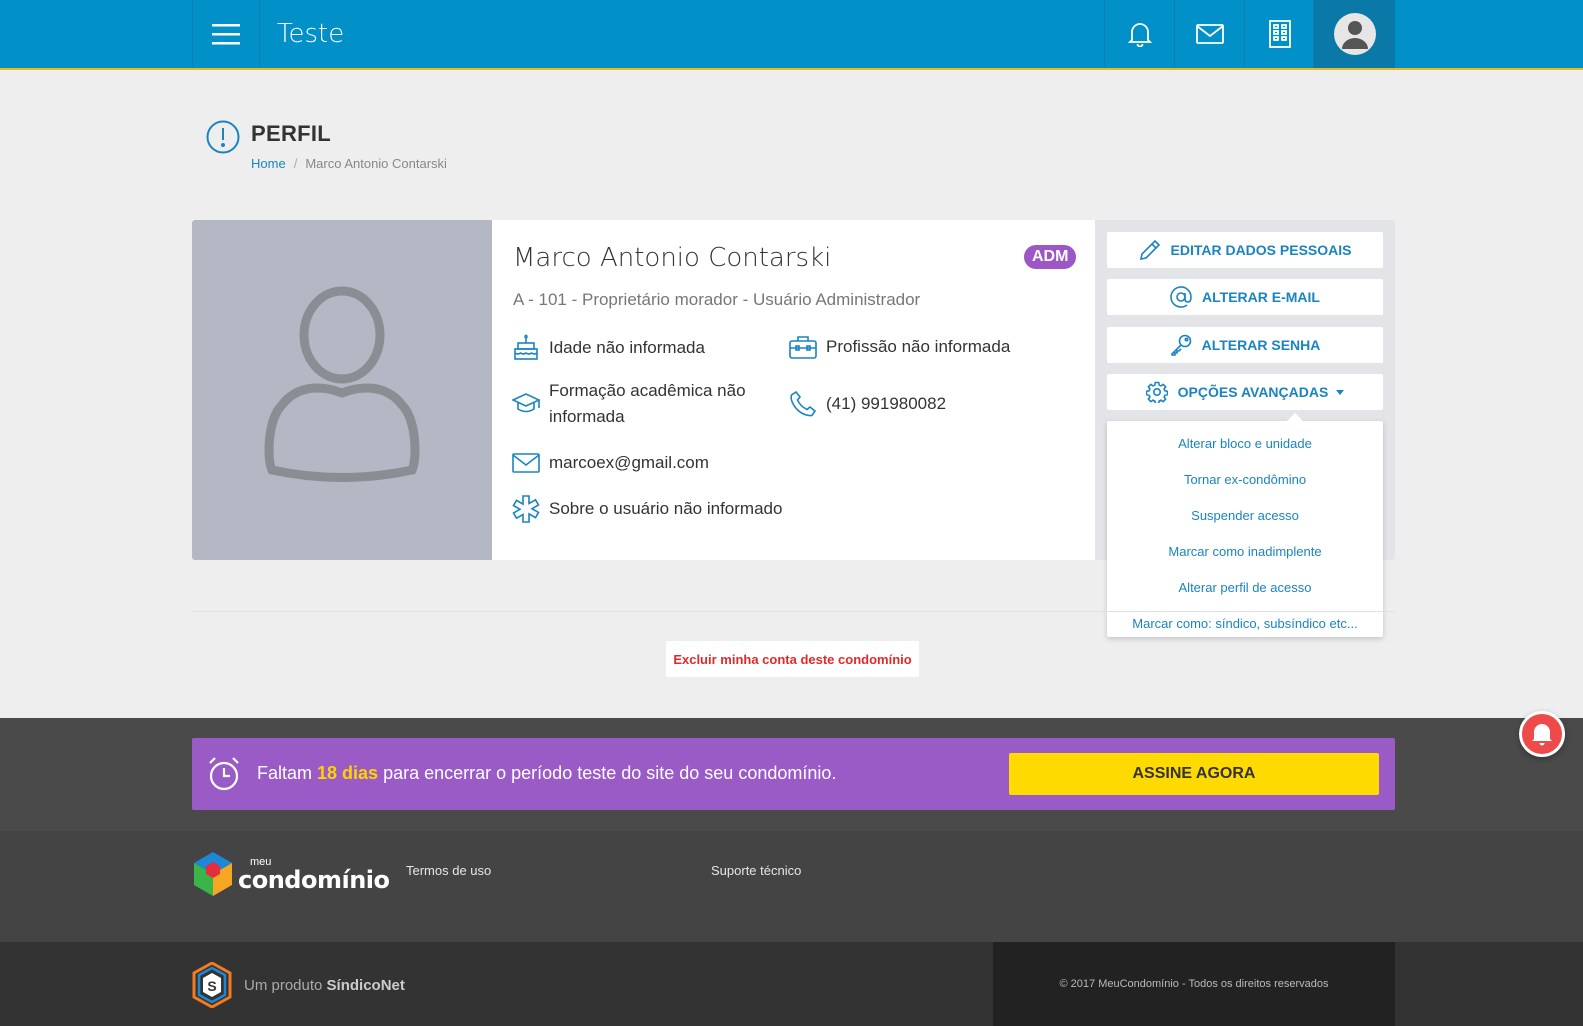 This screenshot has height=1026, width=1583. Describe the element at coordinates (291, 133) in the screenshot. I see `page-title: PERFIL` at that location.